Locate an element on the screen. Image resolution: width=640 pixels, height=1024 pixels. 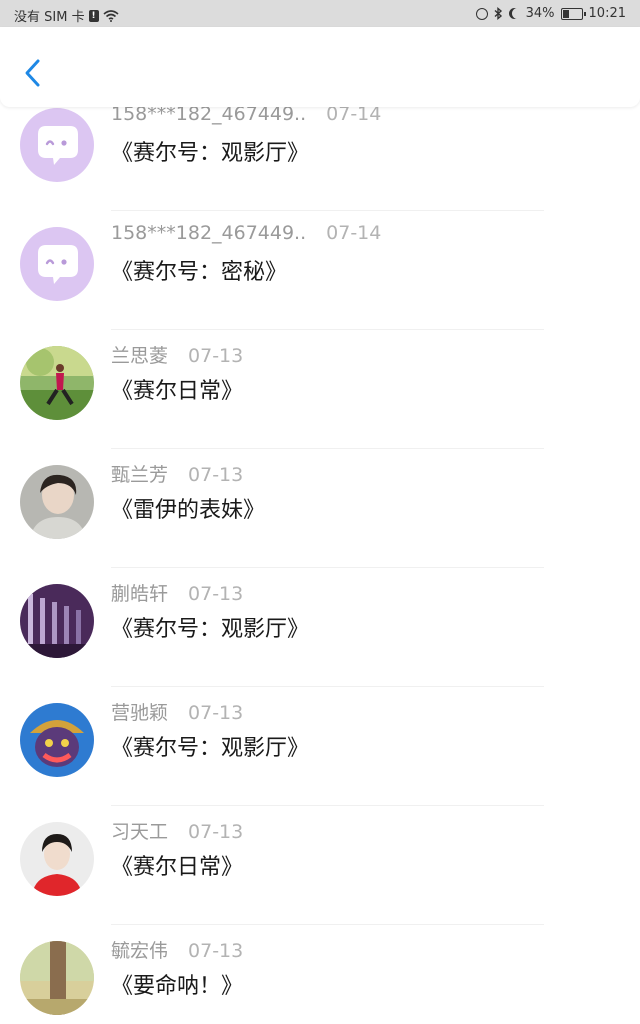
do-not-disturb-icon is located at coordinates (517, 13).